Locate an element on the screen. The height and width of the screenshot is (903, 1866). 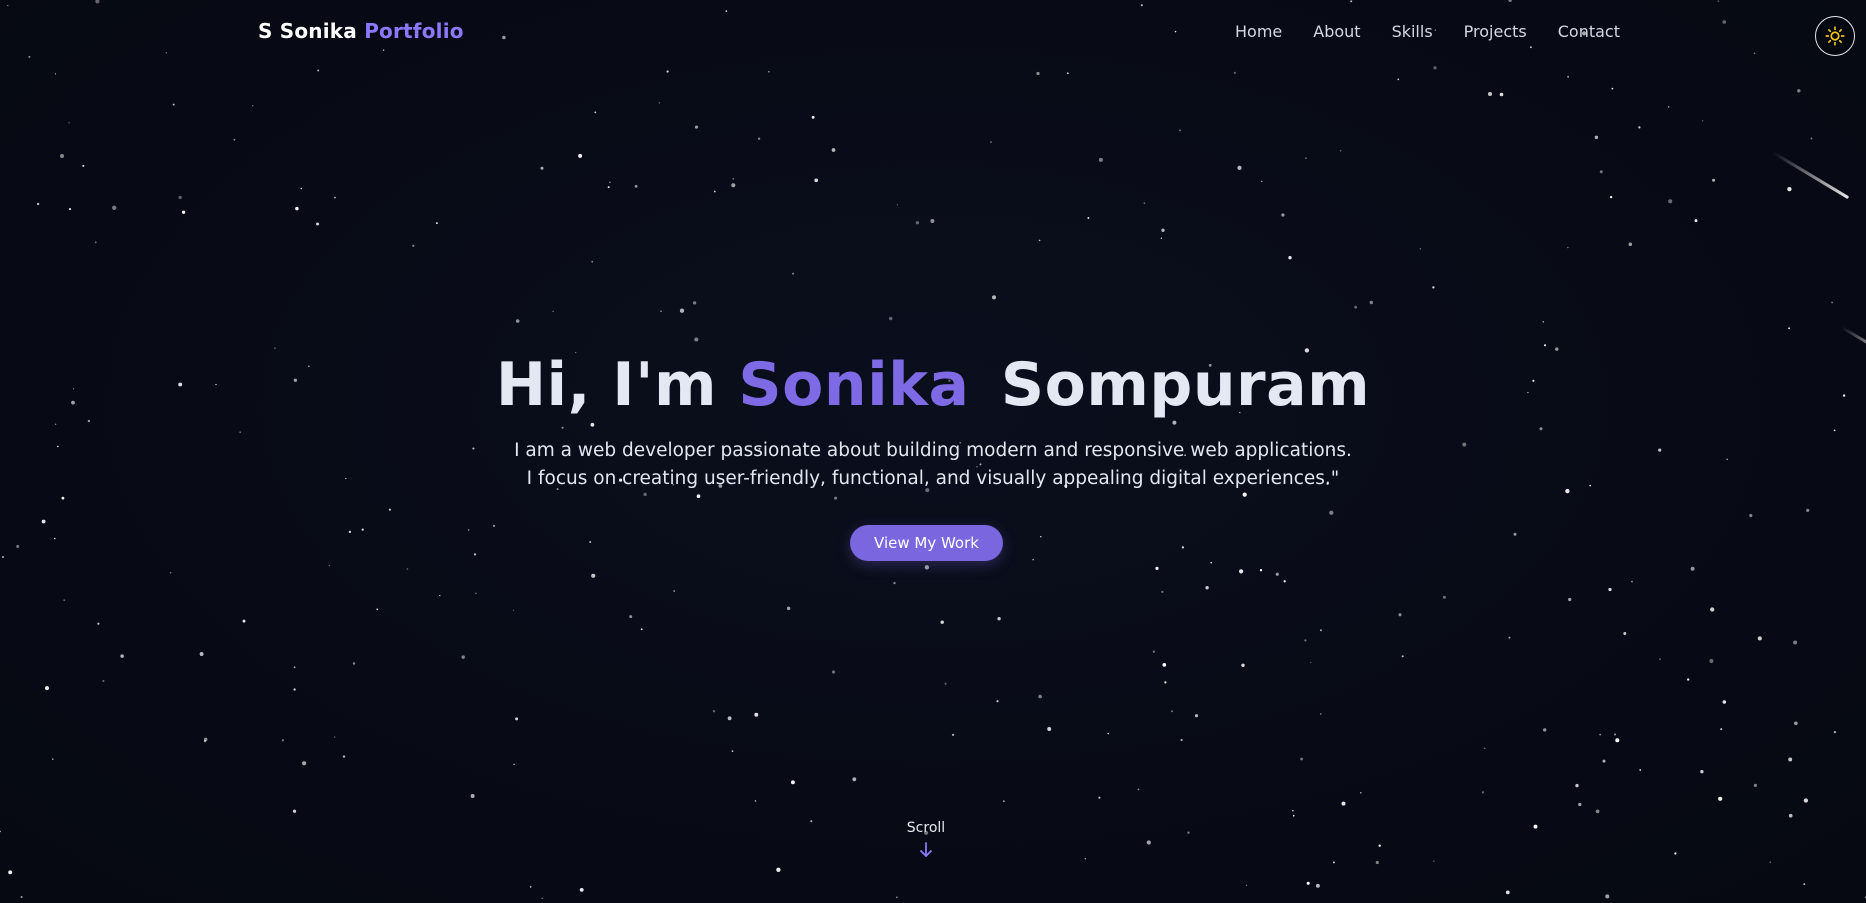
view-my-work-button: View My Work is located at coordinates (926, 543).